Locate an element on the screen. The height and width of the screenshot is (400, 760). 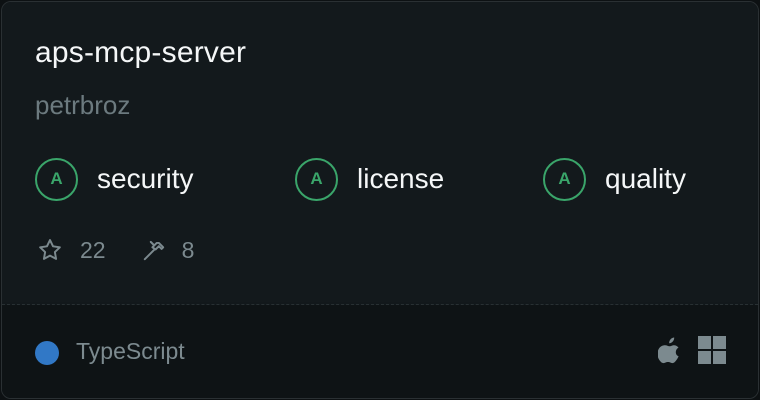
language-name: TypeScript is located at coordinates (130, 351).